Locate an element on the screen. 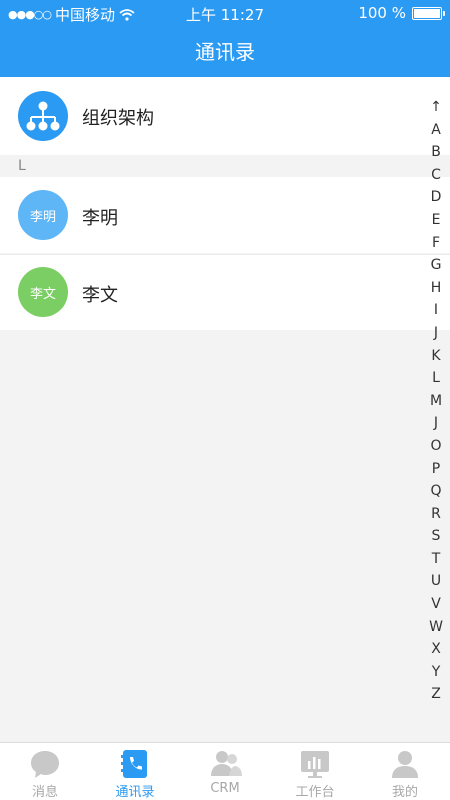 The image size is (450, 800). index-letter: Q is located at coordinates (436, 491).